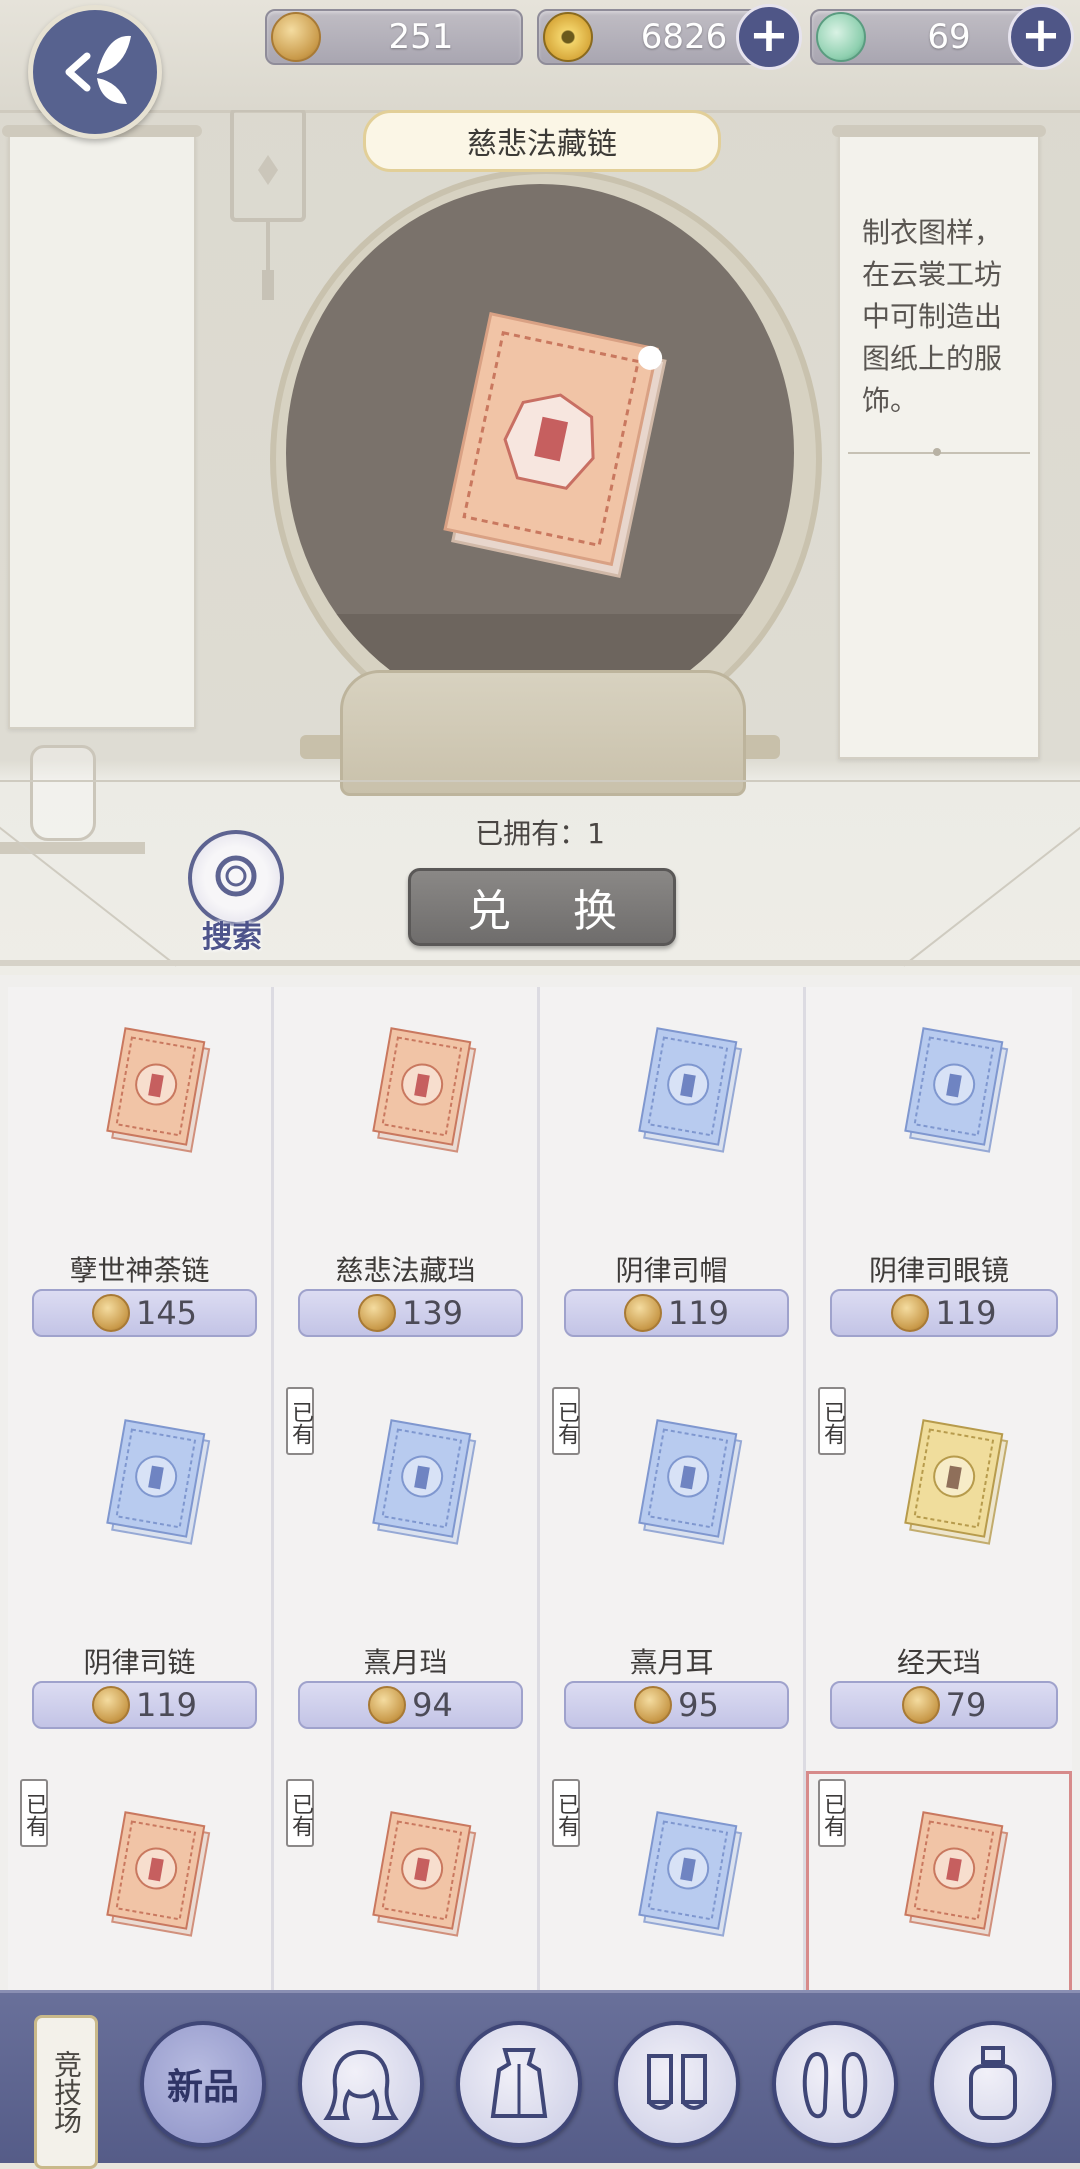 The image size is (1080, 2169). I want to click on item-cell: 慈悲法藏珰 139, so click(407, 1183).